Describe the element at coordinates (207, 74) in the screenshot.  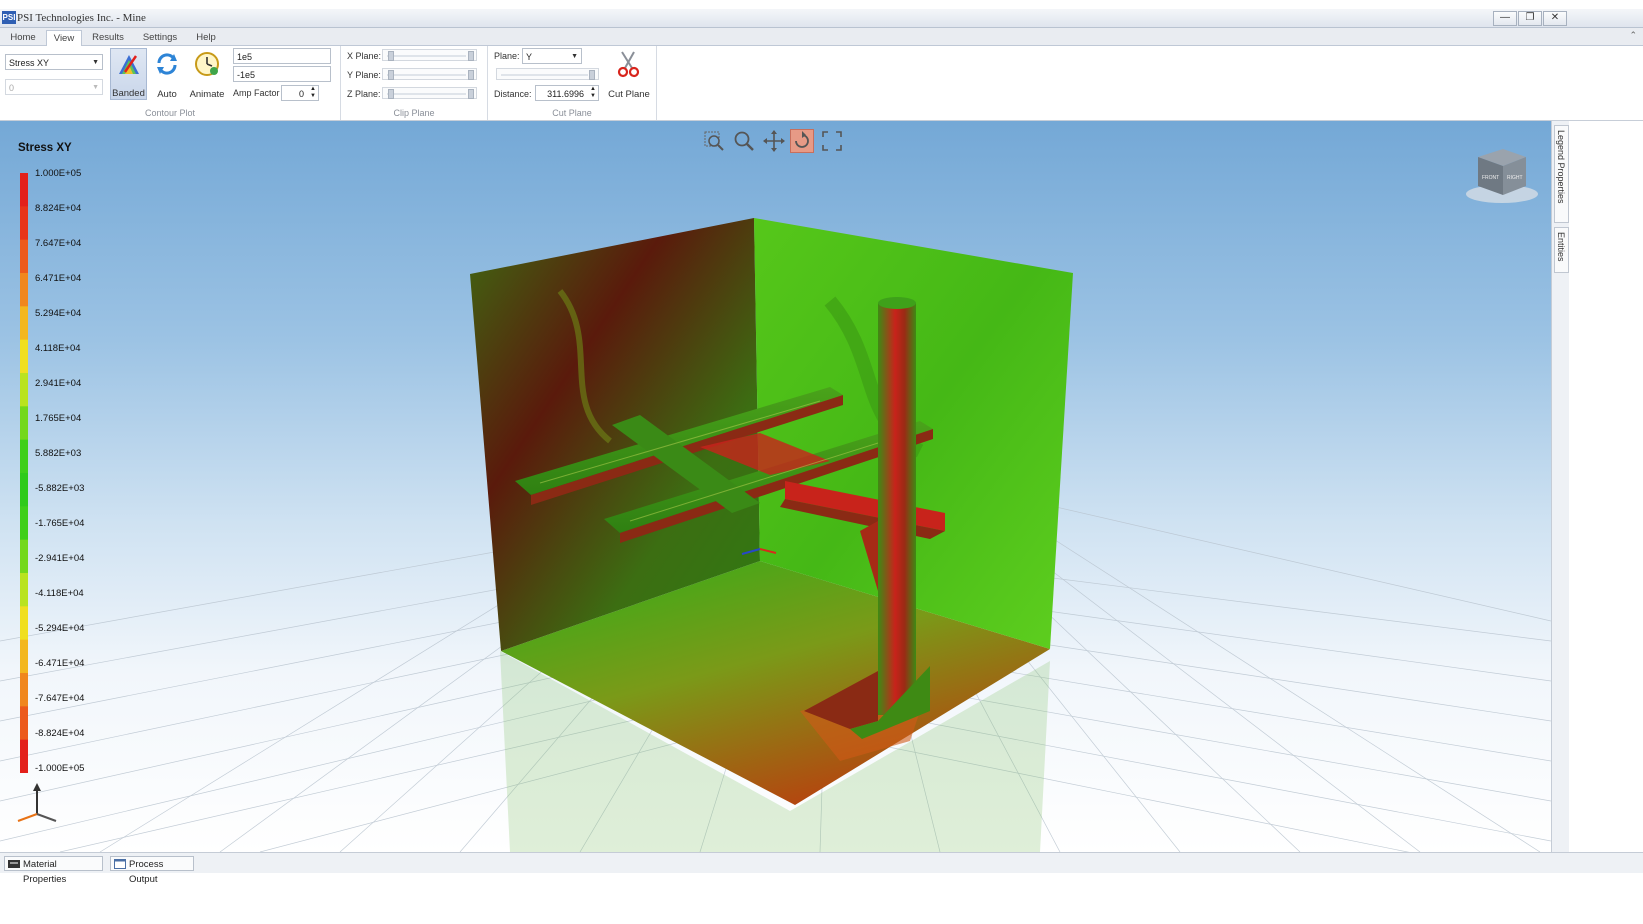
I see `animate-button: Animate` at that location.